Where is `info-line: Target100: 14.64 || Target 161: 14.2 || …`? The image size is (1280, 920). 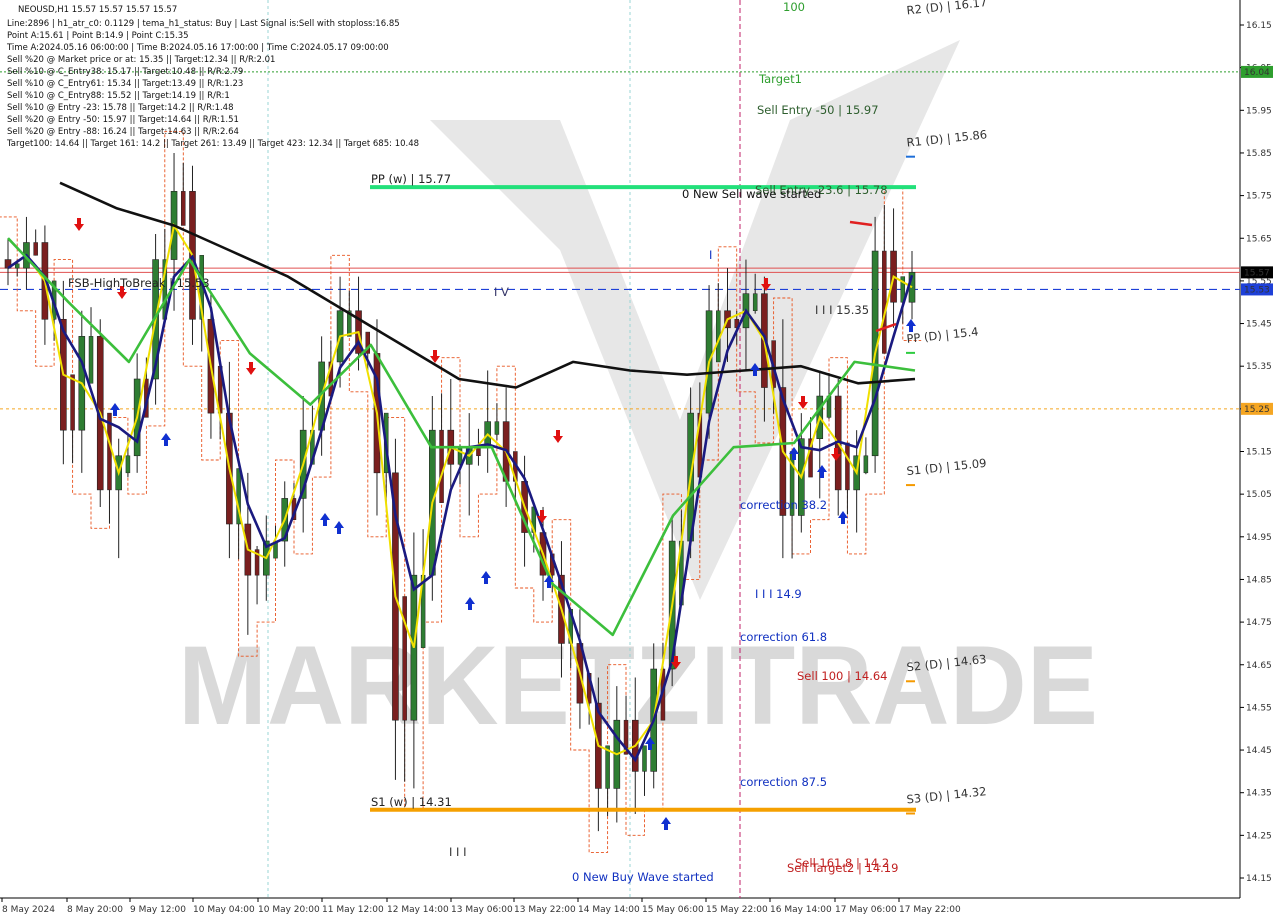 info-line: Target100: 14.64 || Target 161: 14.2 || … is located at coordinates (212, 144).